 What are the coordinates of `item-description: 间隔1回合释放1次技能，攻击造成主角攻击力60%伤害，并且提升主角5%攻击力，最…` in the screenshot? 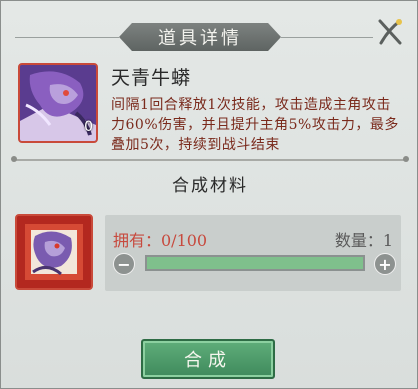 It's located at (255, 125).